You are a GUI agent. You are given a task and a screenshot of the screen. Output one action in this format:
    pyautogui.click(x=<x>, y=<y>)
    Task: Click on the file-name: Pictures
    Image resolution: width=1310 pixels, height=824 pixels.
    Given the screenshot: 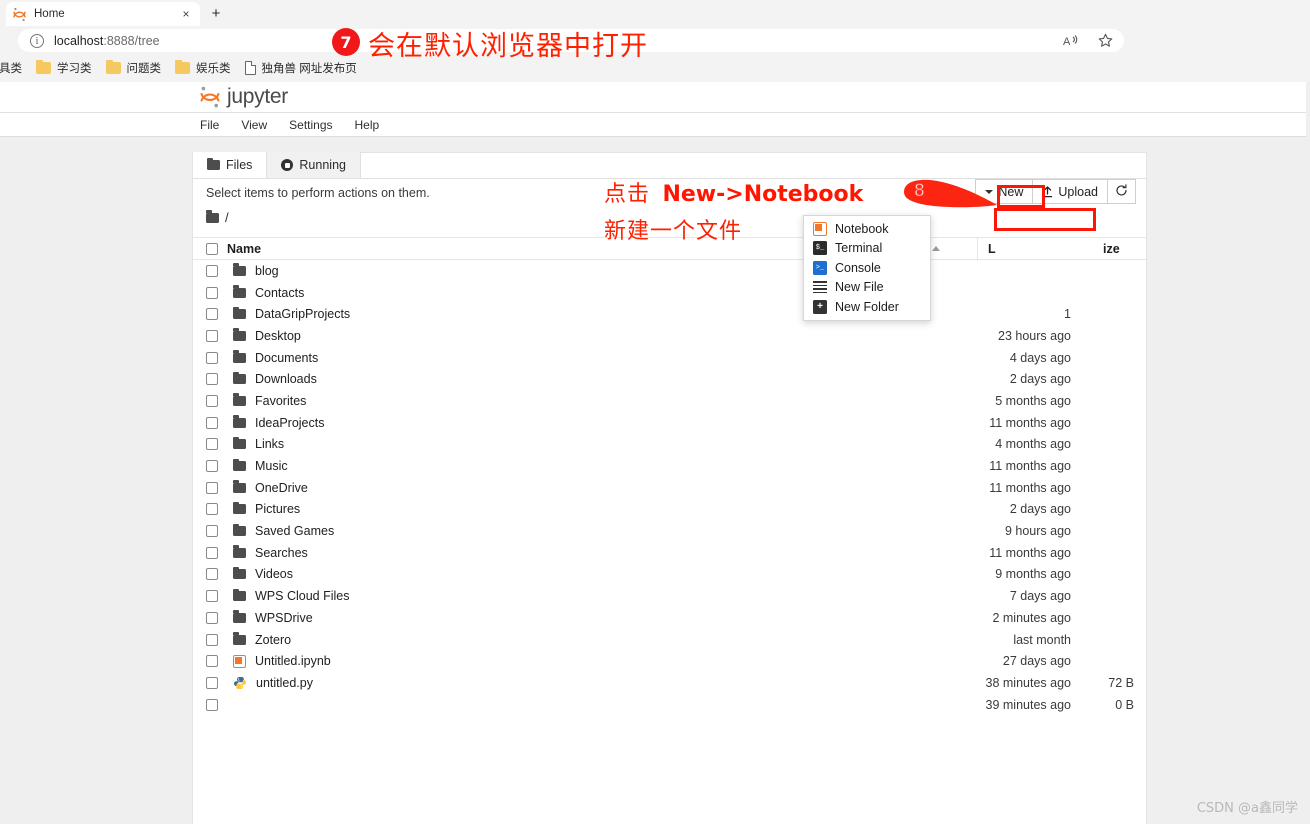 What is the action you would take?
    pyautogui.click(x=277, y=509)
    